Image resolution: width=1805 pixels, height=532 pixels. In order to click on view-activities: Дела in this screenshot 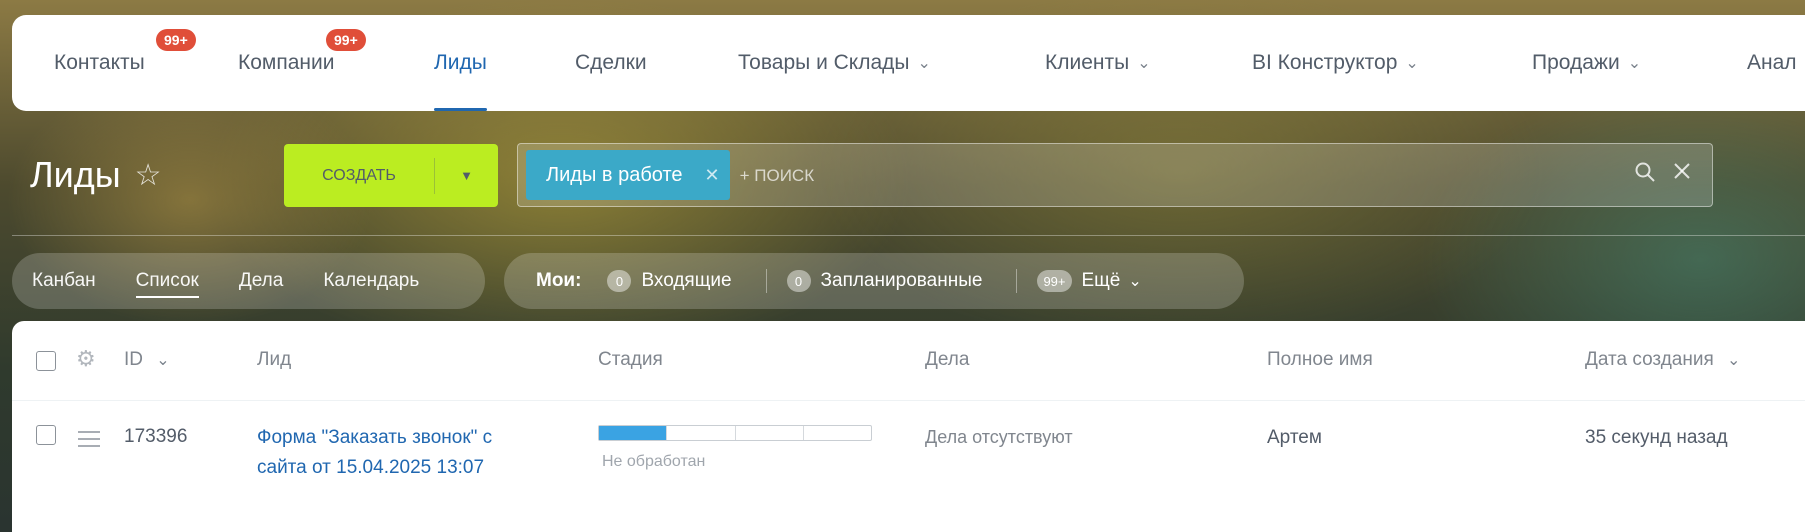, I will do `click(261, 281)`.